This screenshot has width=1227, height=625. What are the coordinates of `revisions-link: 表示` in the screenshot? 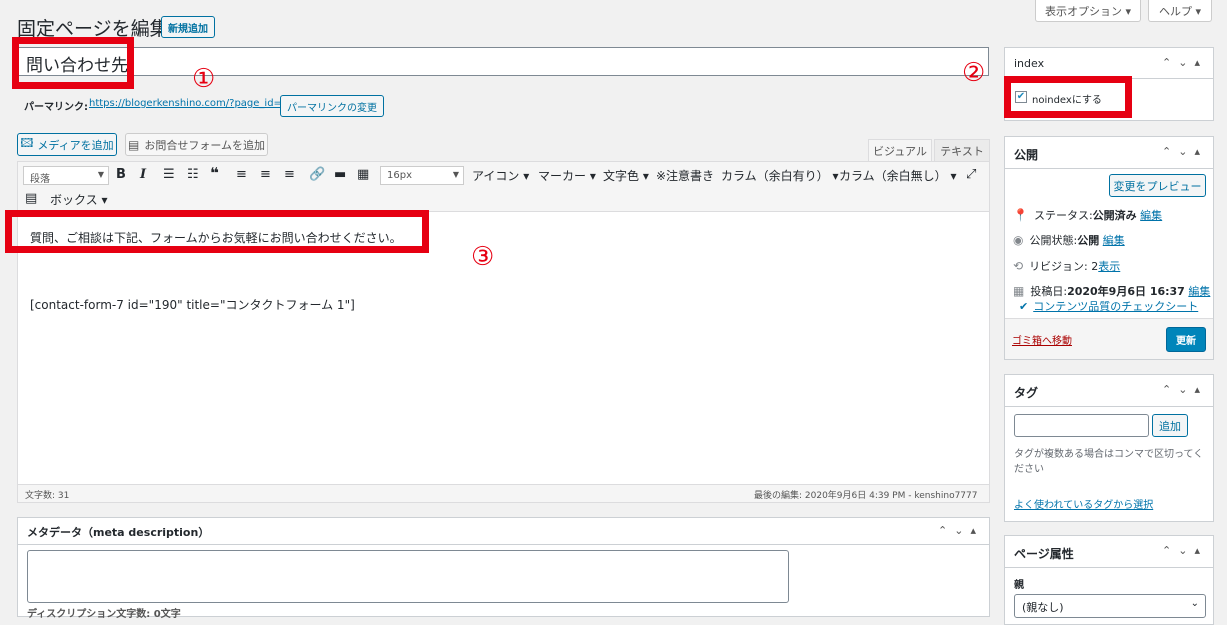 It's located at (1109, 266).